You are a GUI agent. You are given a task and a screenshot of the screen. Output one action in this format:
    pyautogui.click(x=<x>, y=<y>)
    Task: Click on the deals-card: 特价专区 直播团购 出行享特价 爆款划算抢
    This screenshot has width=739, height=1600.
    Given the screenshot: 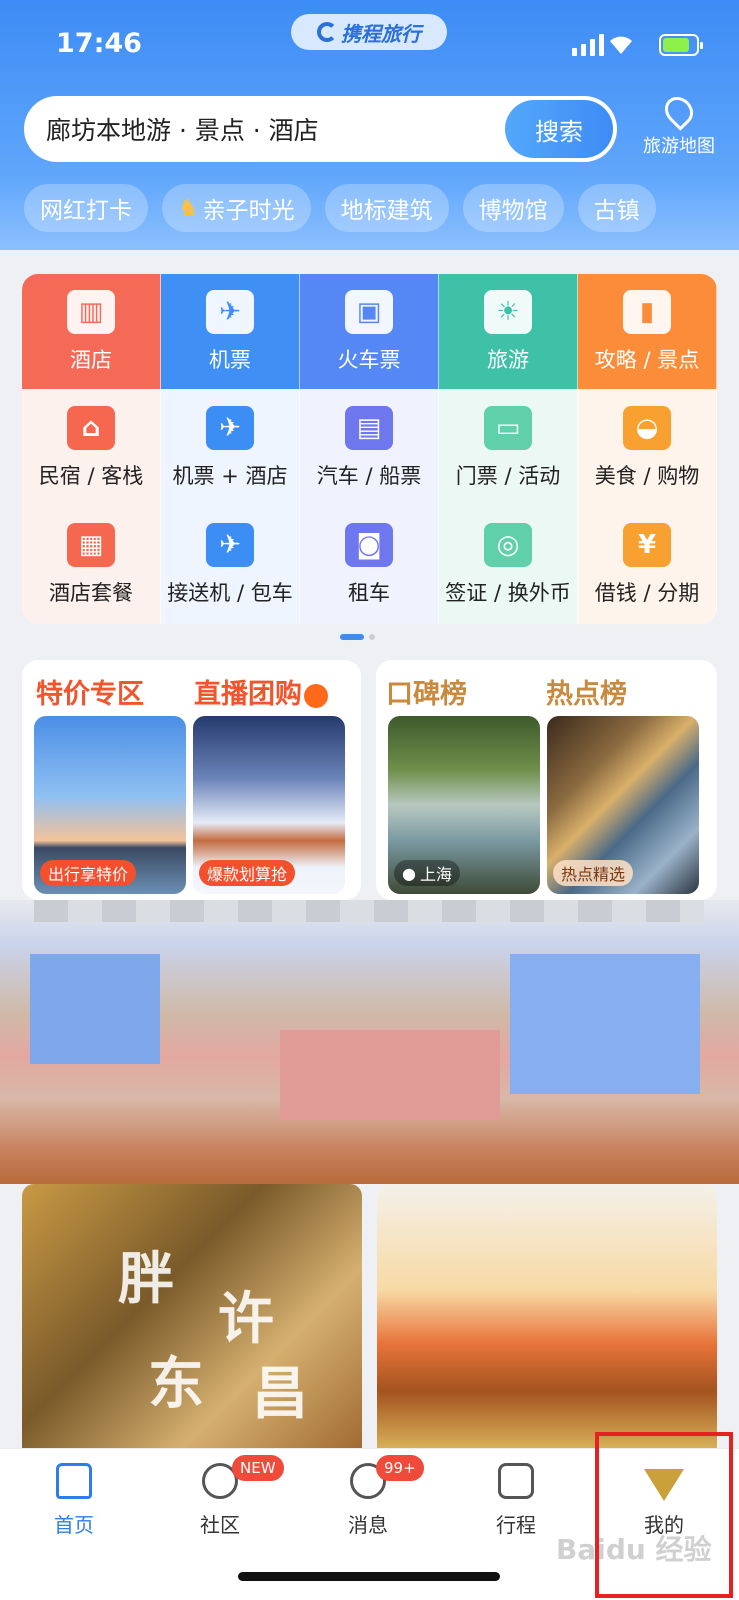 What is the action you would take?
    pyautogui.click(x=191, y=780)
    